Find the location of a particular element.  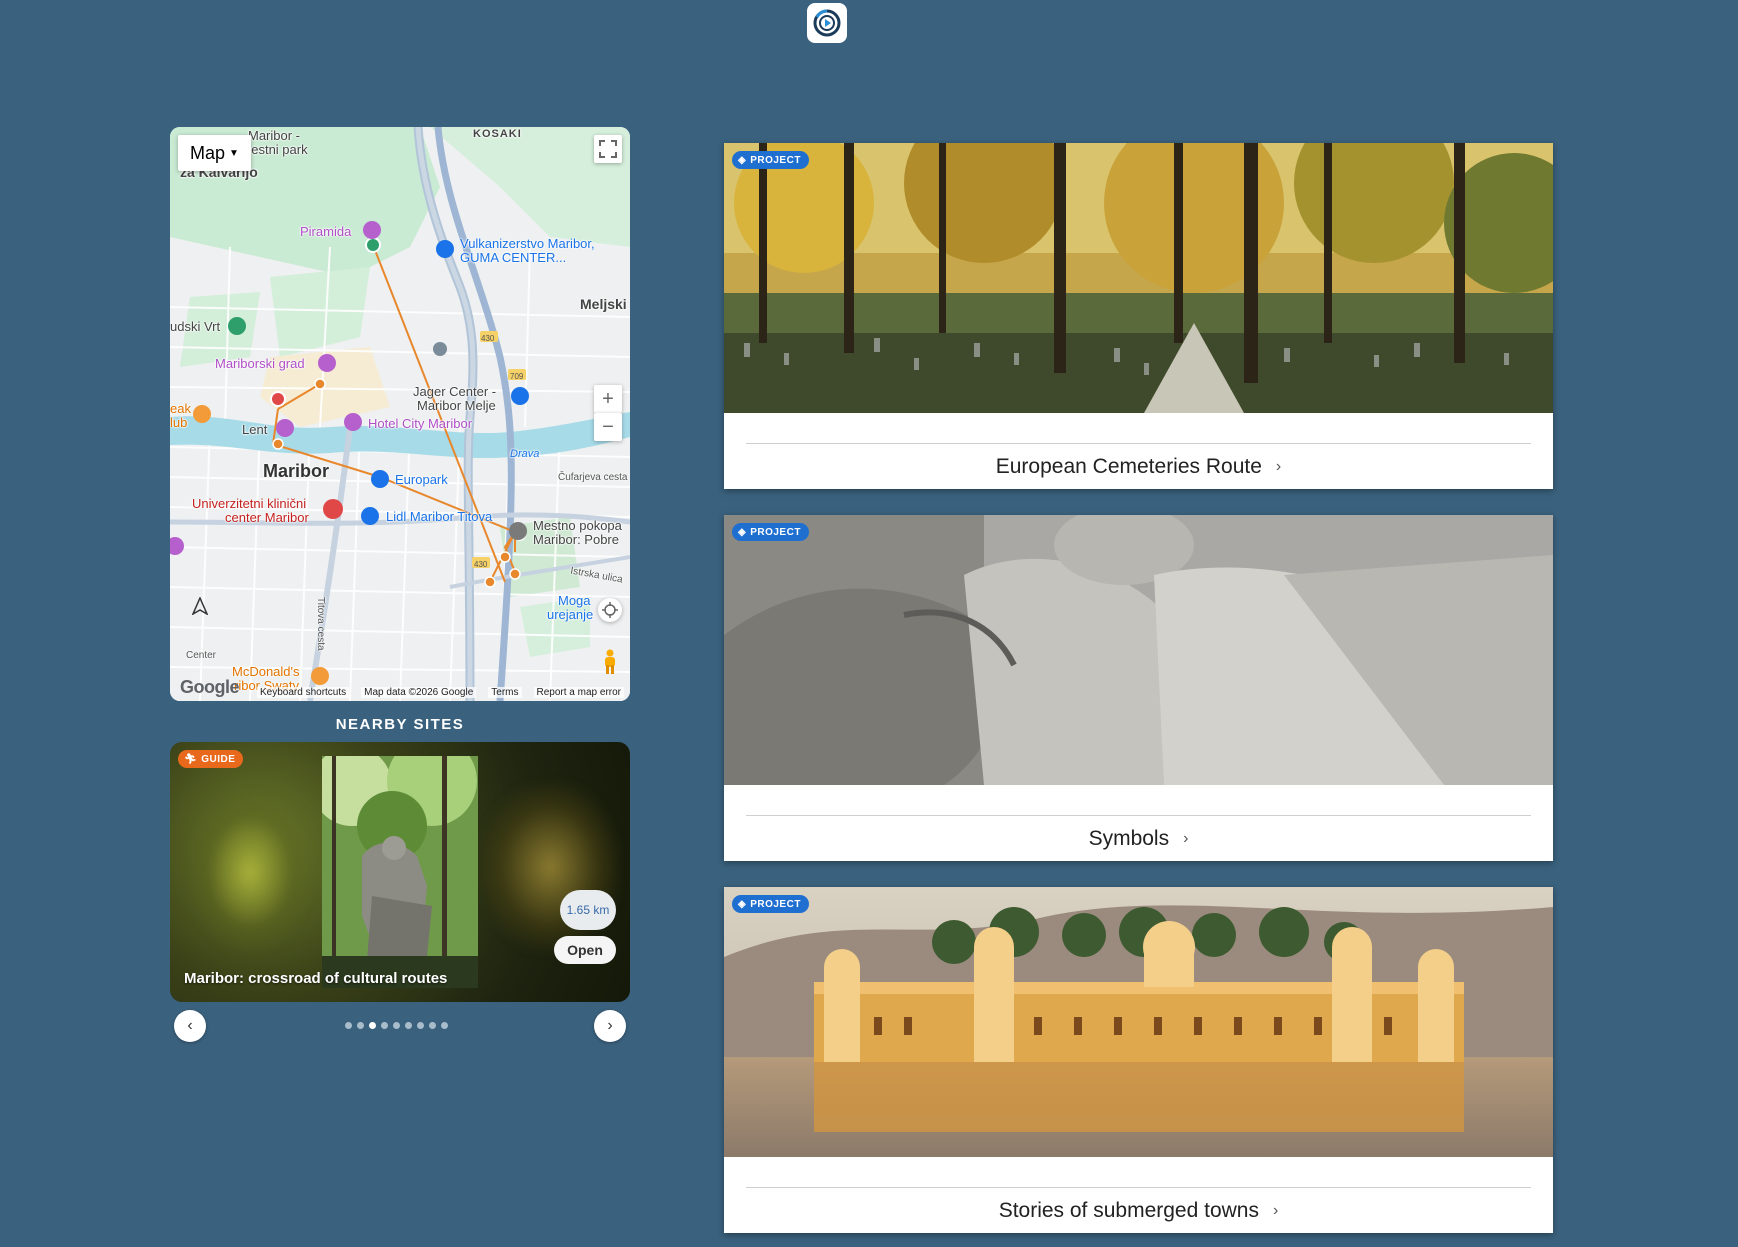

map-label-piramida: Piramida is located at coordinates (326, 231).